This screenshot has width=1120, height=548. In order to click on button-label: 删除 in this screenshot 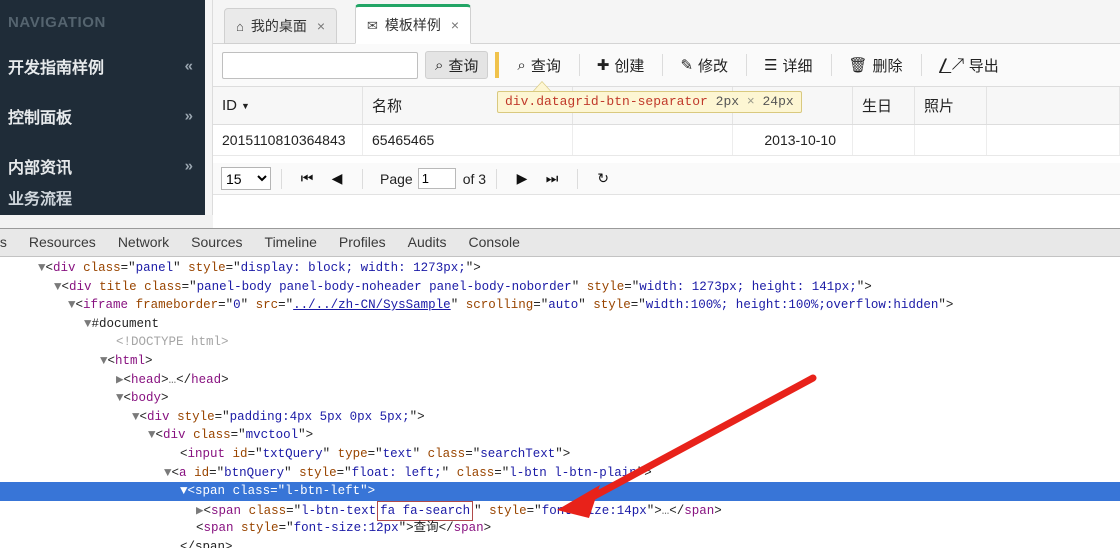, I will do `click(887, 66)`.